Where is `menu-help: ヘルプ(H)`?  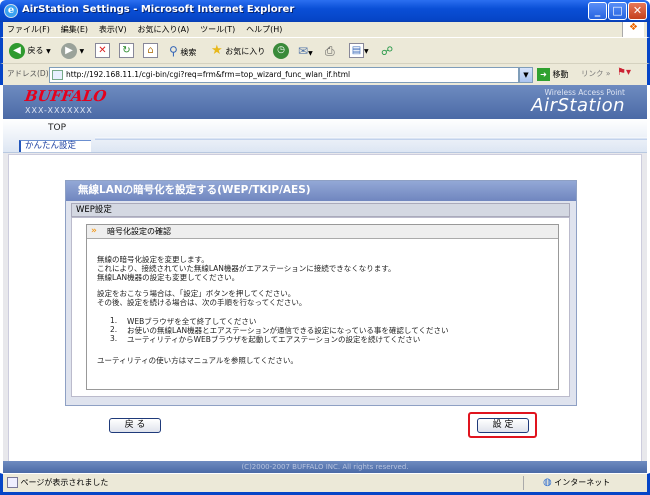 menu-help: ヘルプ(H) is located at coordinates (264, 28).